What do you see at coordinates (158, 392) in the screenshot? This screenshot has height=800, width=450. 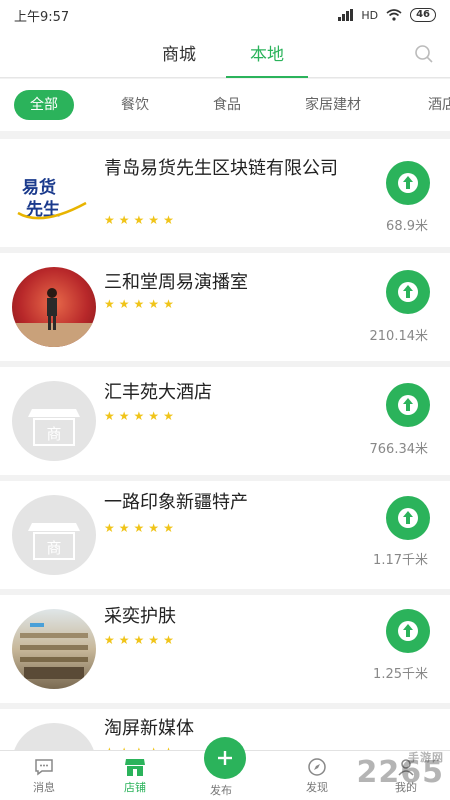 I see `store-name: 汇丰苑大酒店` at bounding box center [158, 392].